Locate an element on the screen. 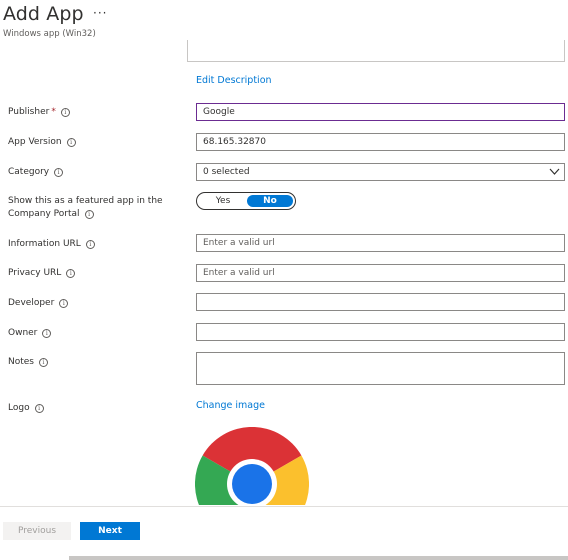  wizard-footer: Previous Next is located at coordinates (284, 533).